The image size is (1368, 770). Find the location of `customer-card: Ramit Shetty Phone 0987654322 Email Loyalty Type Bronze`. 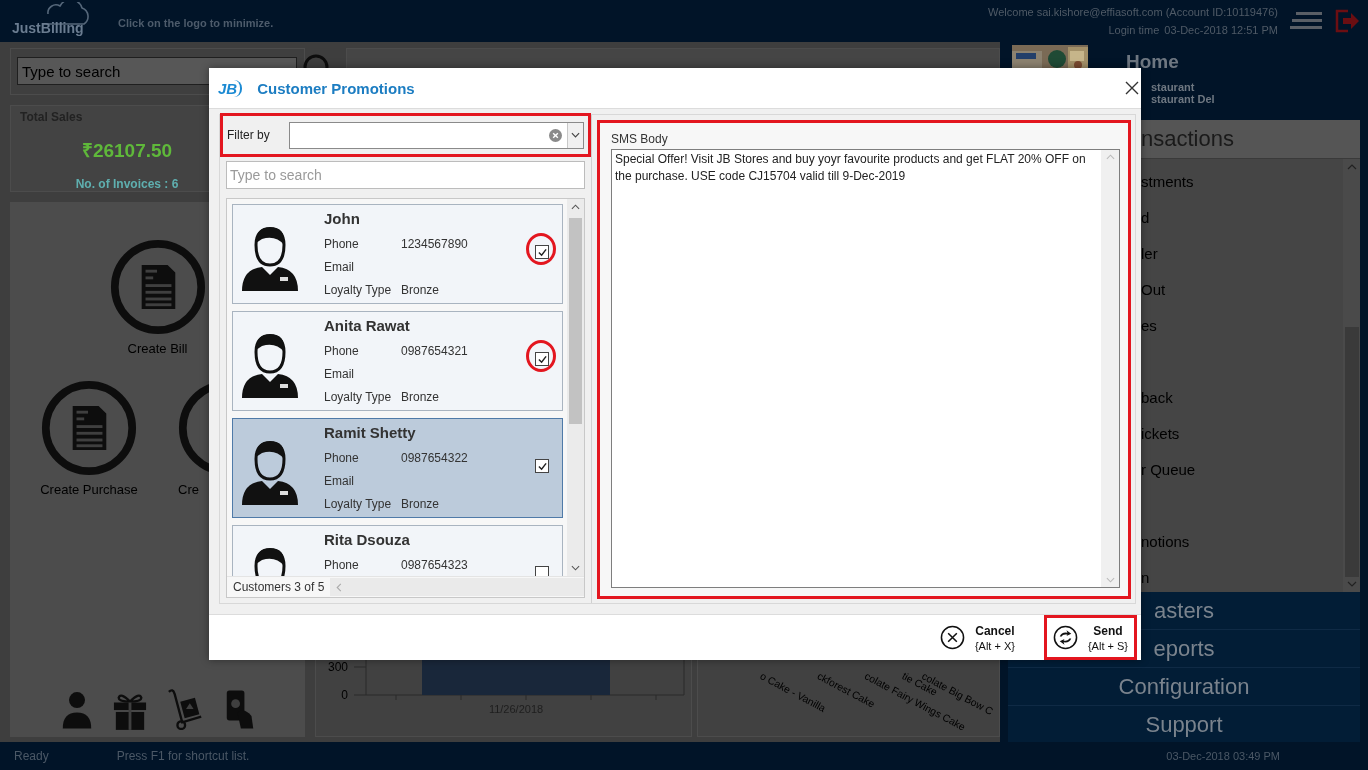

customer-card: Ramit Shetty Phone 0987654322 Email Loyalty Type Bronze is located at coordinates (397, 468).